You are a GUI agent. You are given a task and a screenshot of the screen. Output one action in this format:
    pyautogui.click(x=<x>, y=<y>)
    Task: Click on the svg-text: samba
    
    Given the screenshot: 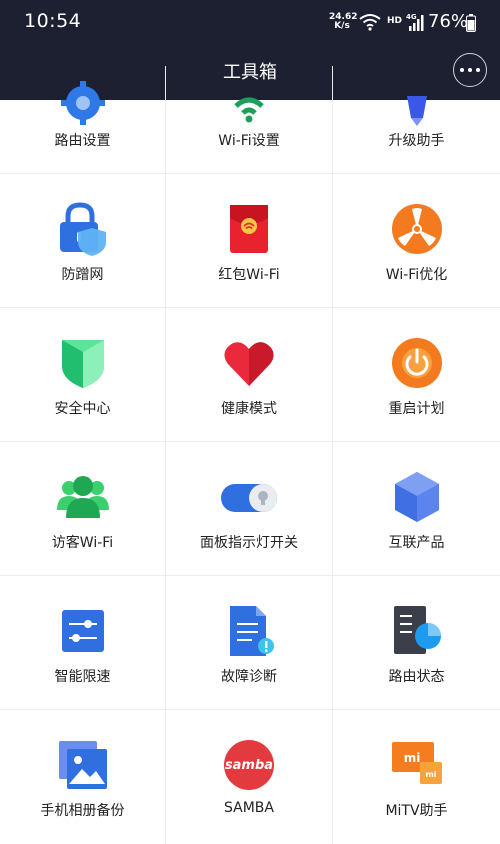 What is the action you would take?
    pyautogui.click(x=249, y=765)
    